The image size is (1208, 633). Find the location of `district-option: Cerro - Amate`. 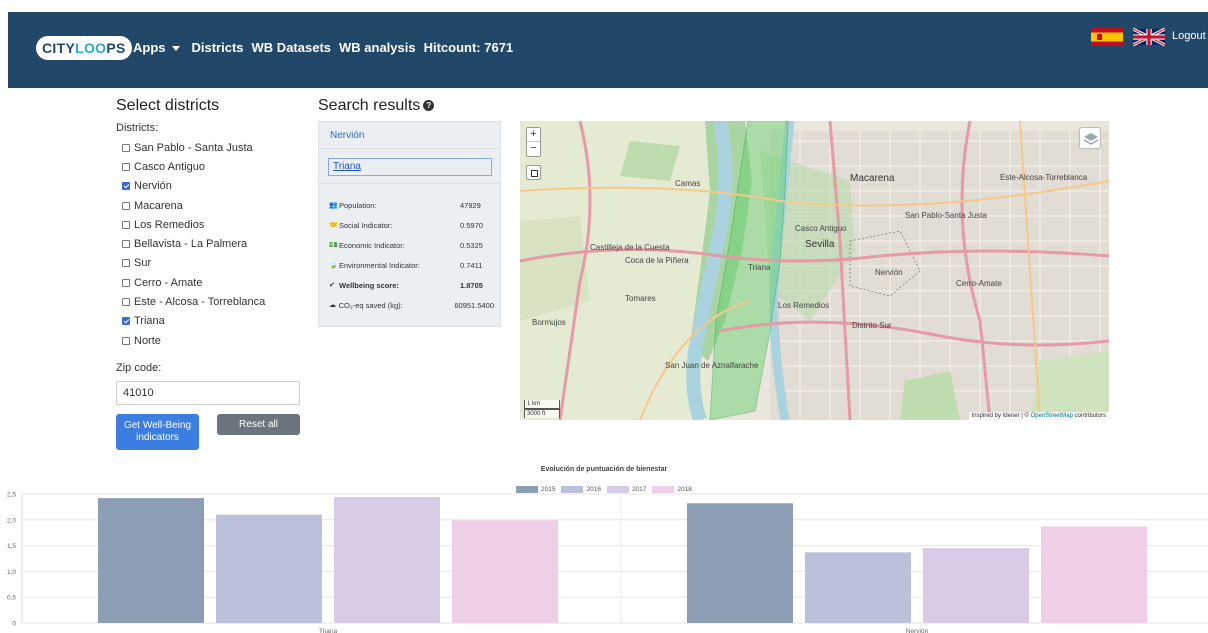

district-option: Cerro - Amate is located at coordinates (193, 282).